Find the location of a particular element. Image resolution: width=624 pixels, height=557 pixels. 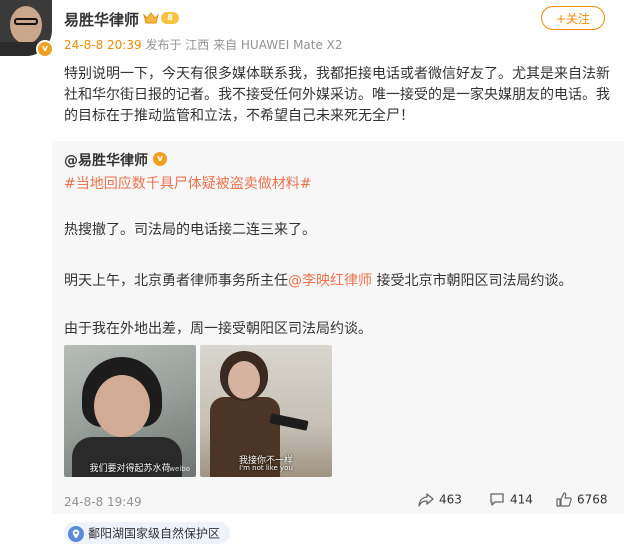

level-badge: 8 is located at coordinates (170, 18).